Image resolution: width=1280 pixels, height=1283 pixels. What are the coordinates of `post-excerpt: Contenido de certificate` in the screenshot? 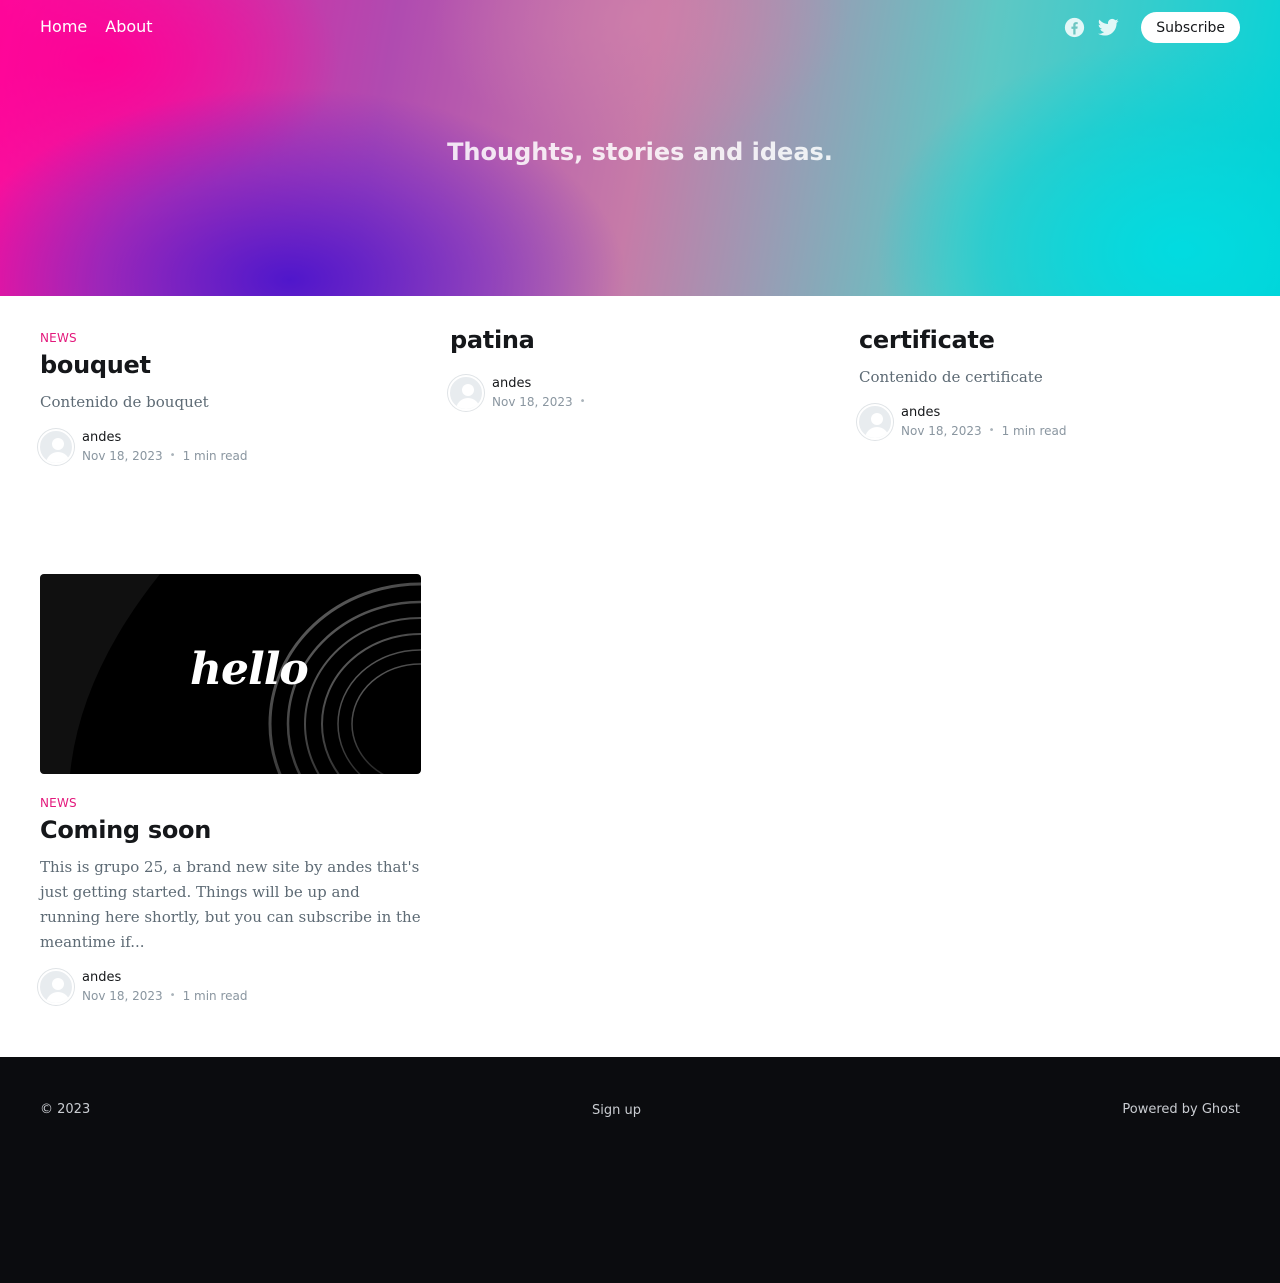 It's located at (951, 376).